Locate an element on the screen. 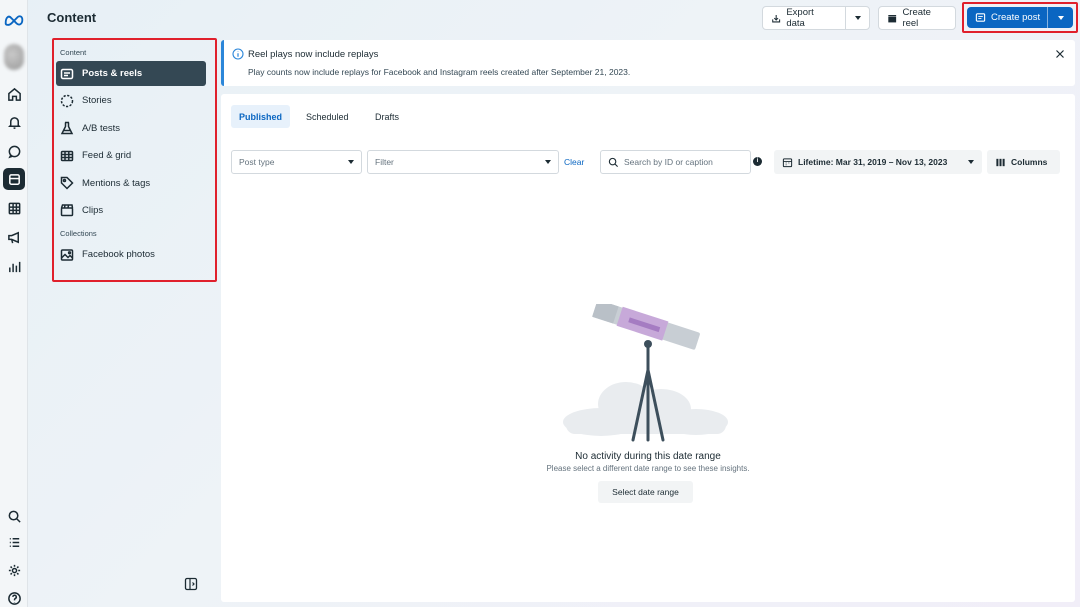 This screenshot has width=1080, height=607. section-label-content: Content is located at coordinates (73, 52).